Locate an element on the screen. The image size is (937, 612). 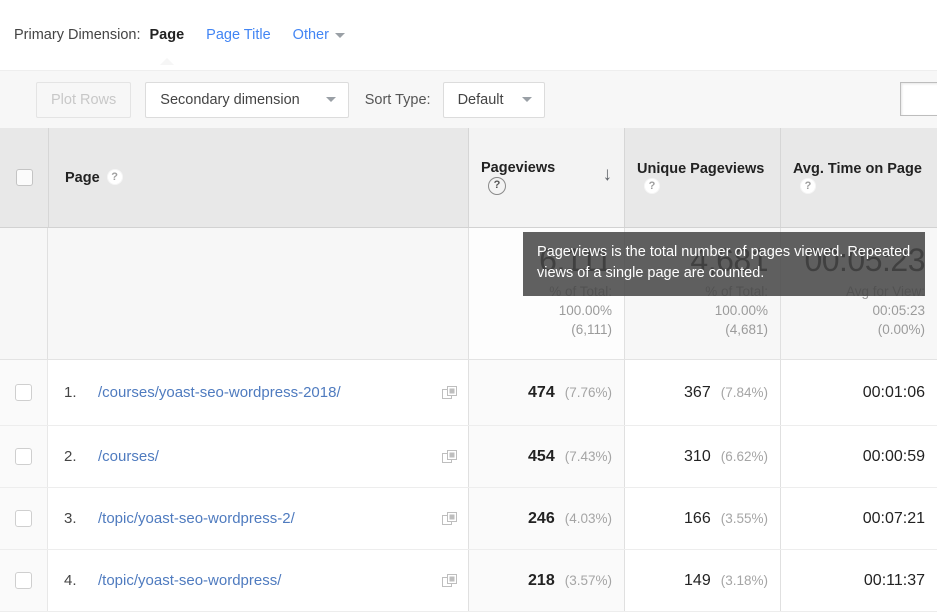
row-avg-time-value: 00:00:59 is located at coordinates (893, 456).